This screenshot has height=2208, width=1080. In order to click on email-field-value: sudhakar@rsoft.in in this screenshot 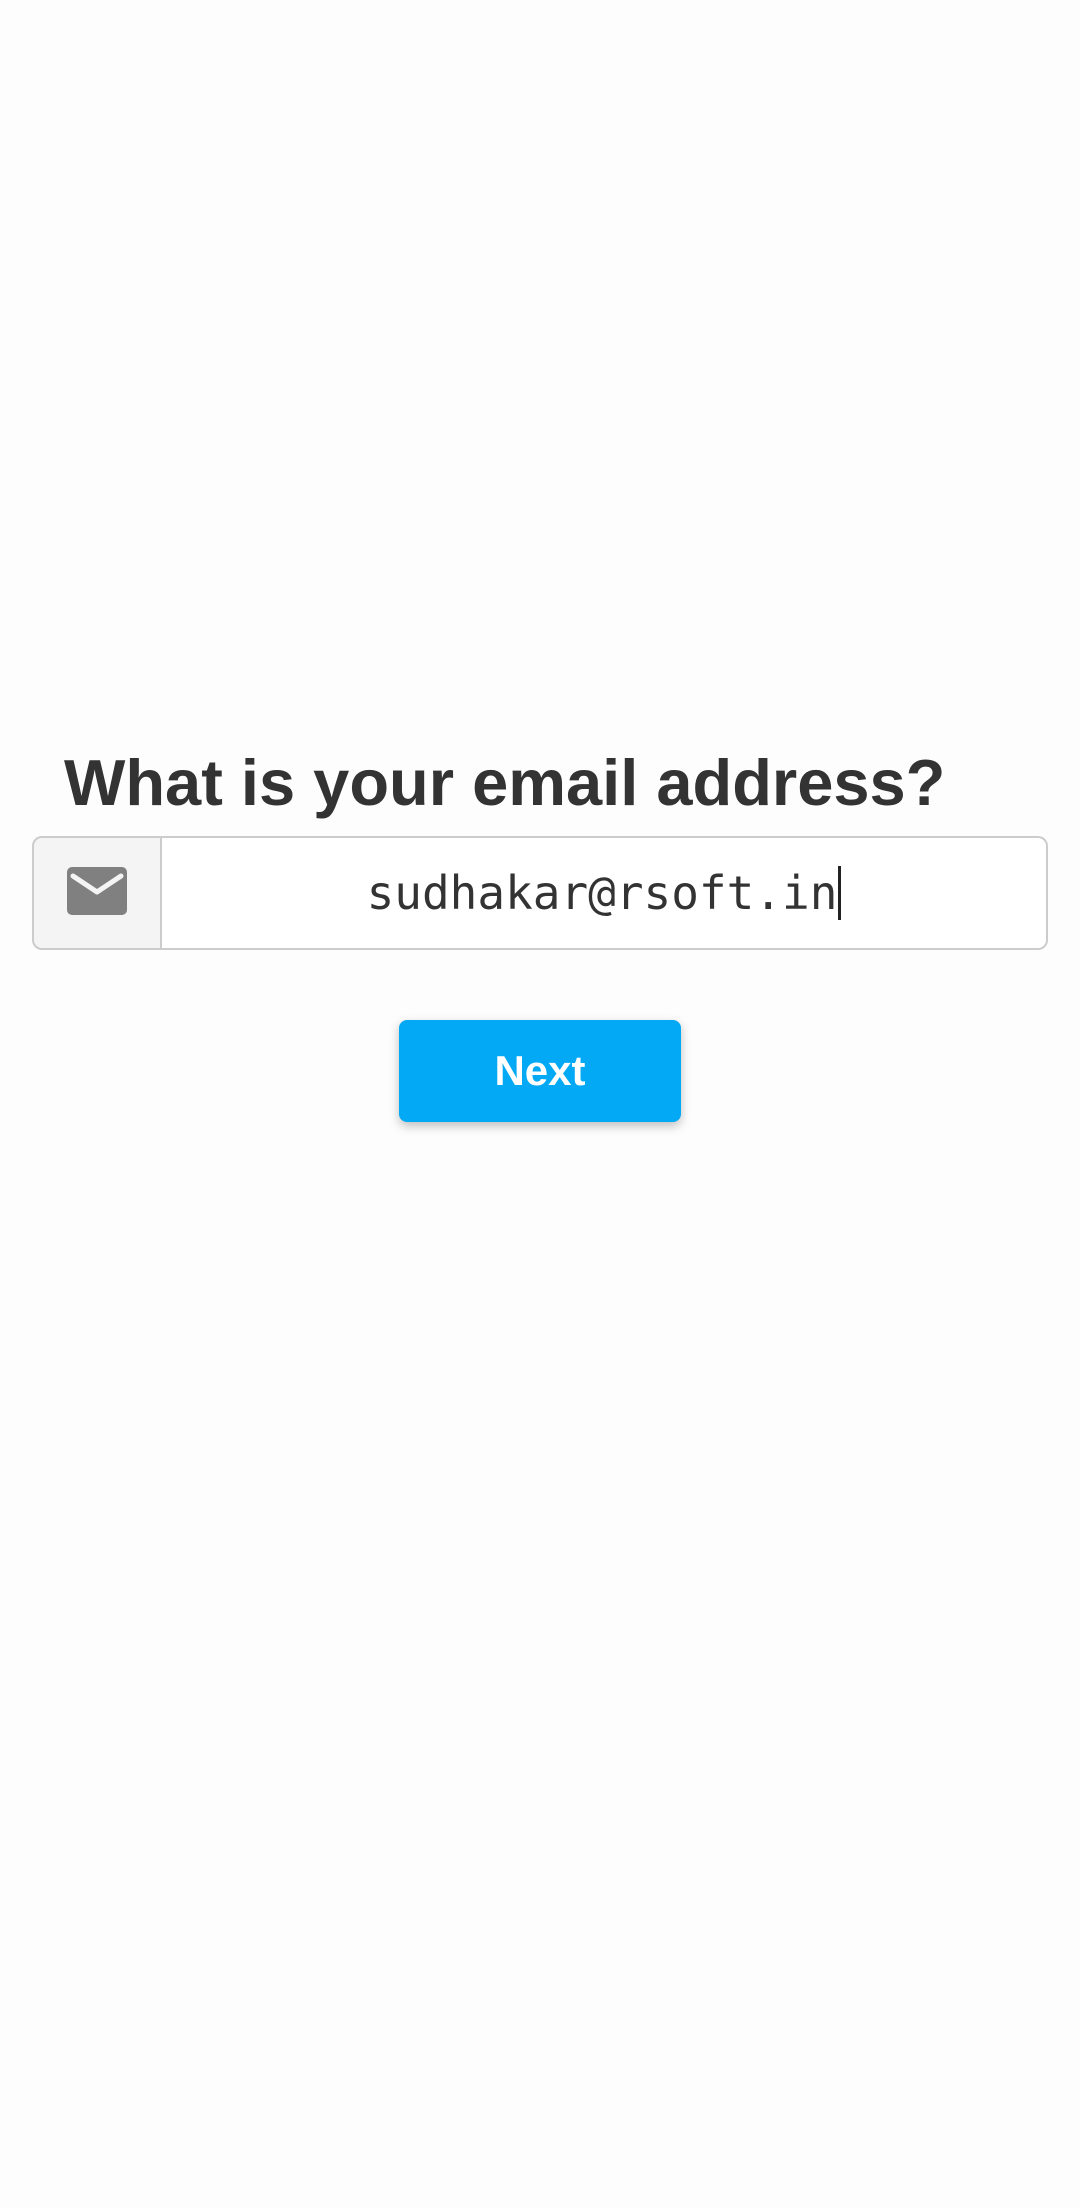, I will do `click(602, 893)`.